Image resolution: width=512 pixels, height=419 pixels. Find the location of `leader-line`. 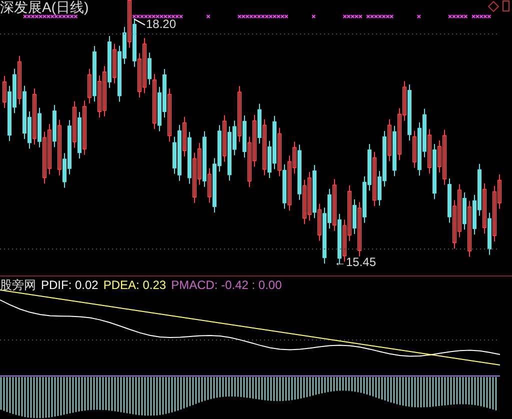

leader-line is located at coordinates (140, 22).